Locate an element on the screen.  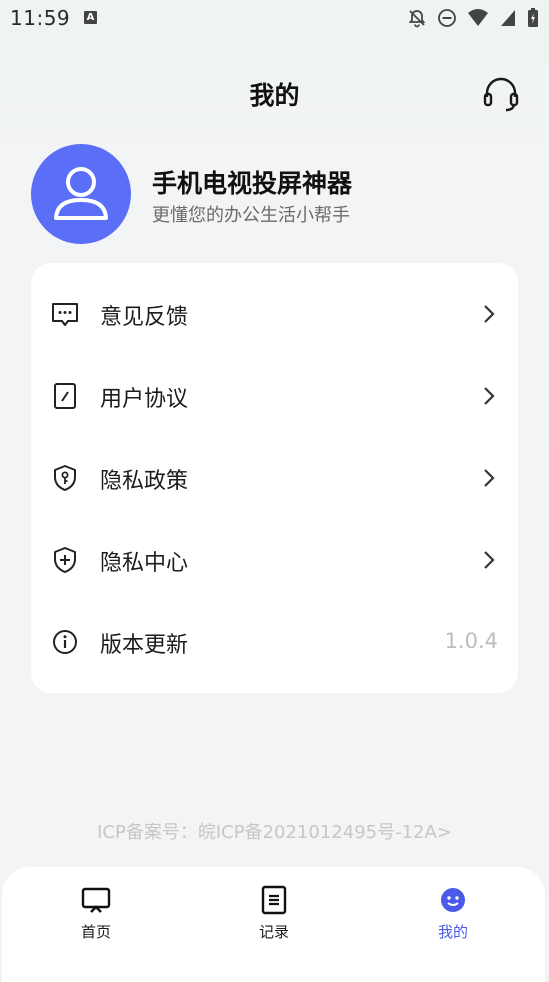
record-icon is located at coordinates (274, 900).